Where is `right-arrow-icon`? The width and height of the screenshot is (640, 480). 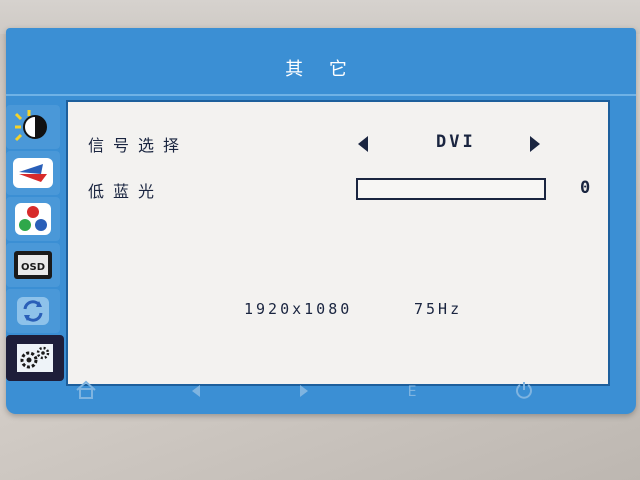
right-arrow-icon is located at coordinates (304, 392).